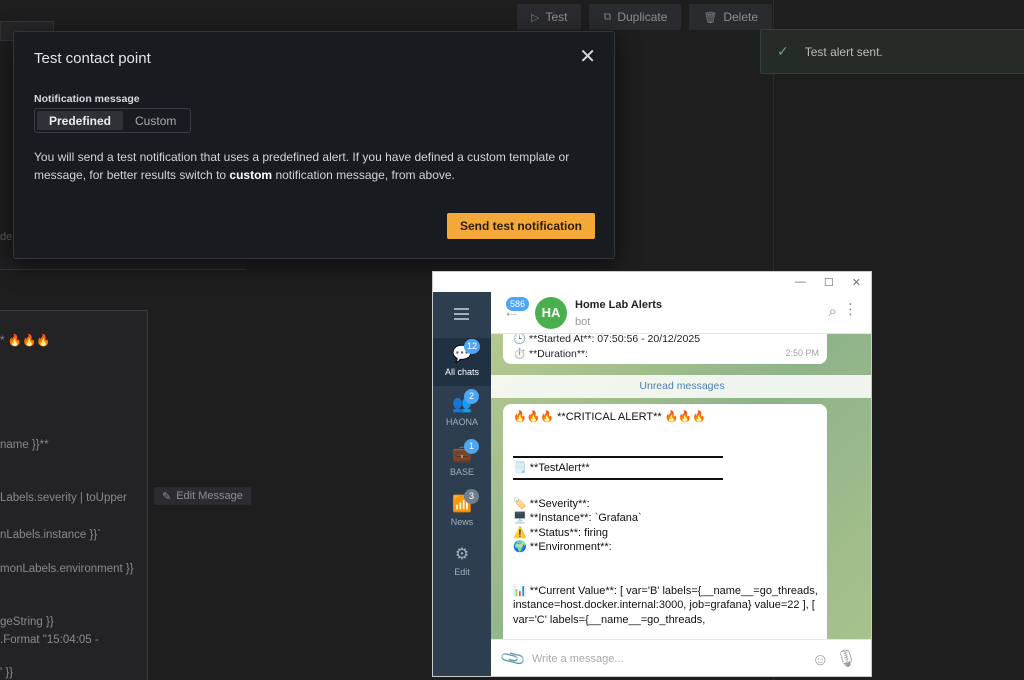  Describe the element at coordinates (843, 51) in the screenshot. I see `toast-message: Test alert sent.` at that location.